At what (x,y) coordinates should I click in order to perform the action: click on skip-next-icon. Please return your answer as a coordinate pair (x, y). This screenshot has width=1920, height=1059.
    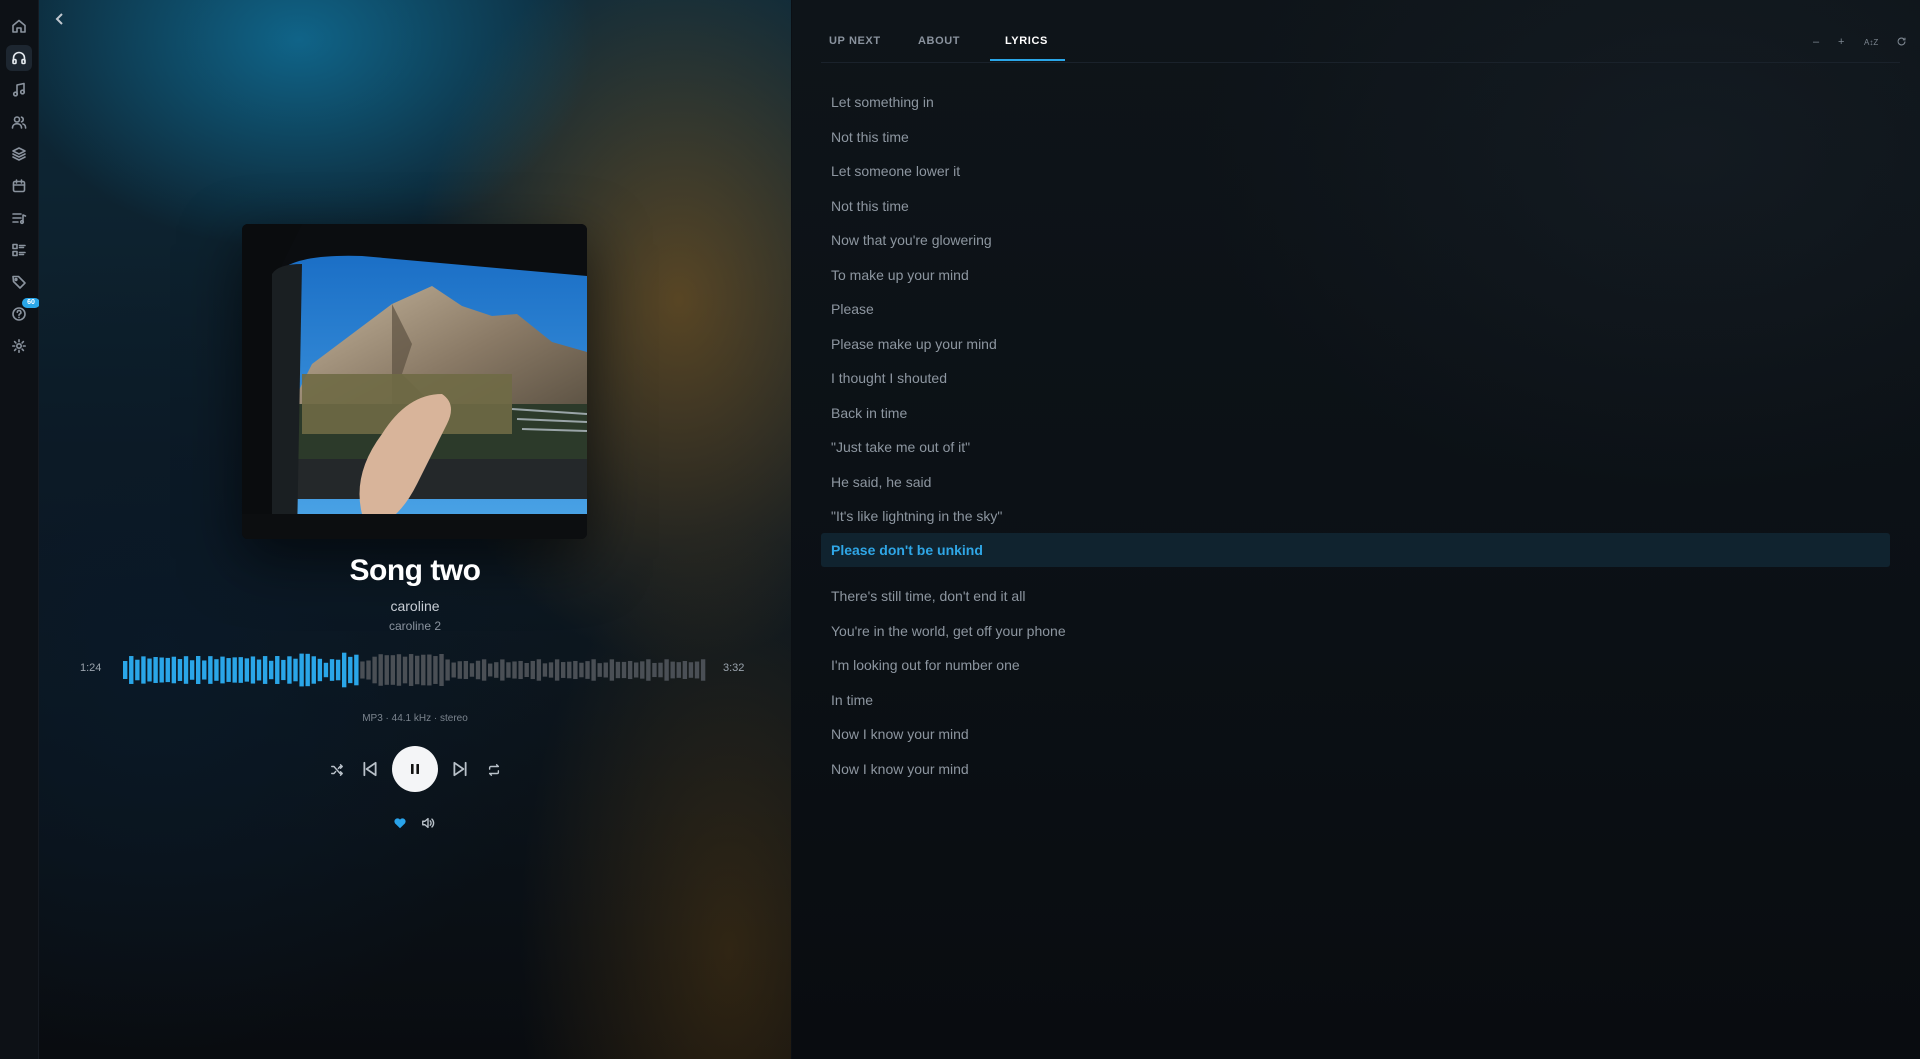
    Looking at the image, I should click on (460, 769).